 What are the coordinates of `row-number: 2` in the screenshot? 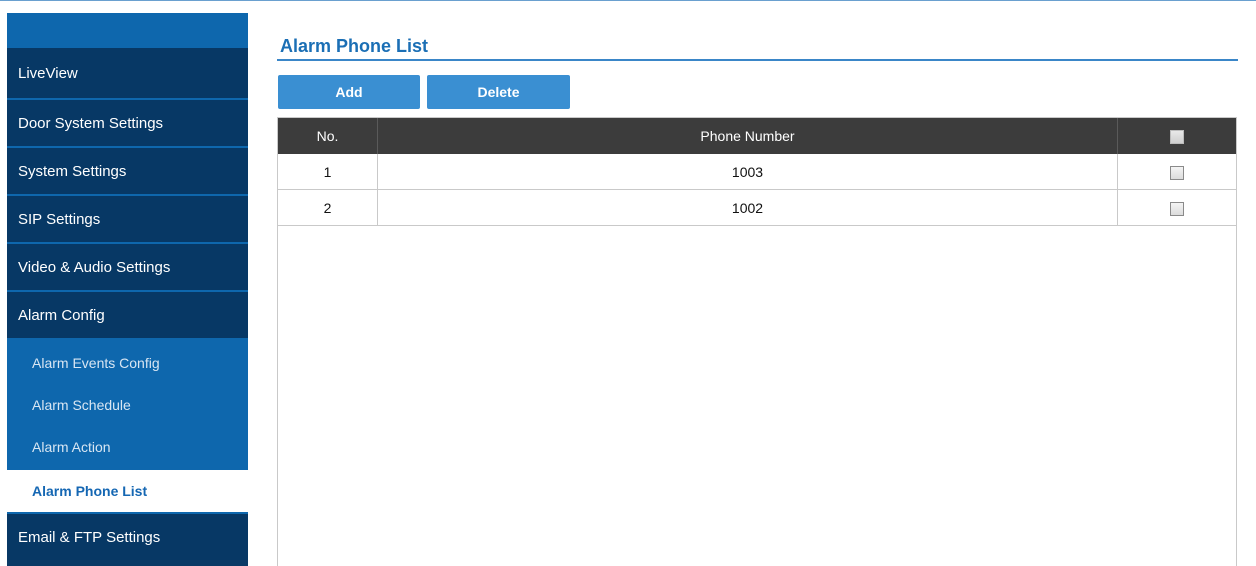 It's located at (328, 207).